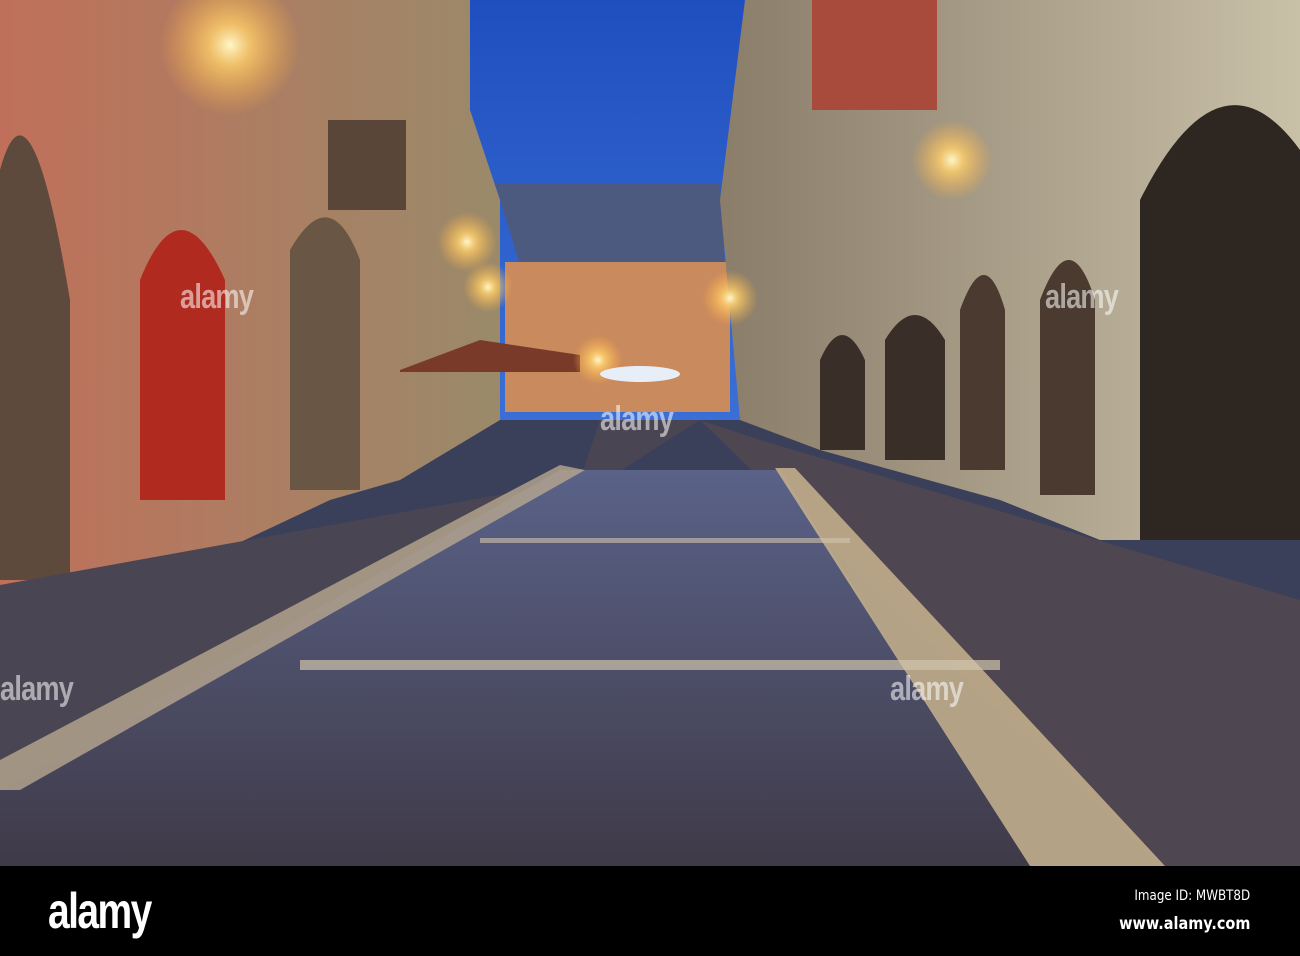 The height and width of the screenshot is (956, 1300). Describe the element at coordinates (650, 911) in the screenshot. I see `footer-bar: alamy Image ID: MWBT8D www.alamy.com` at that location.